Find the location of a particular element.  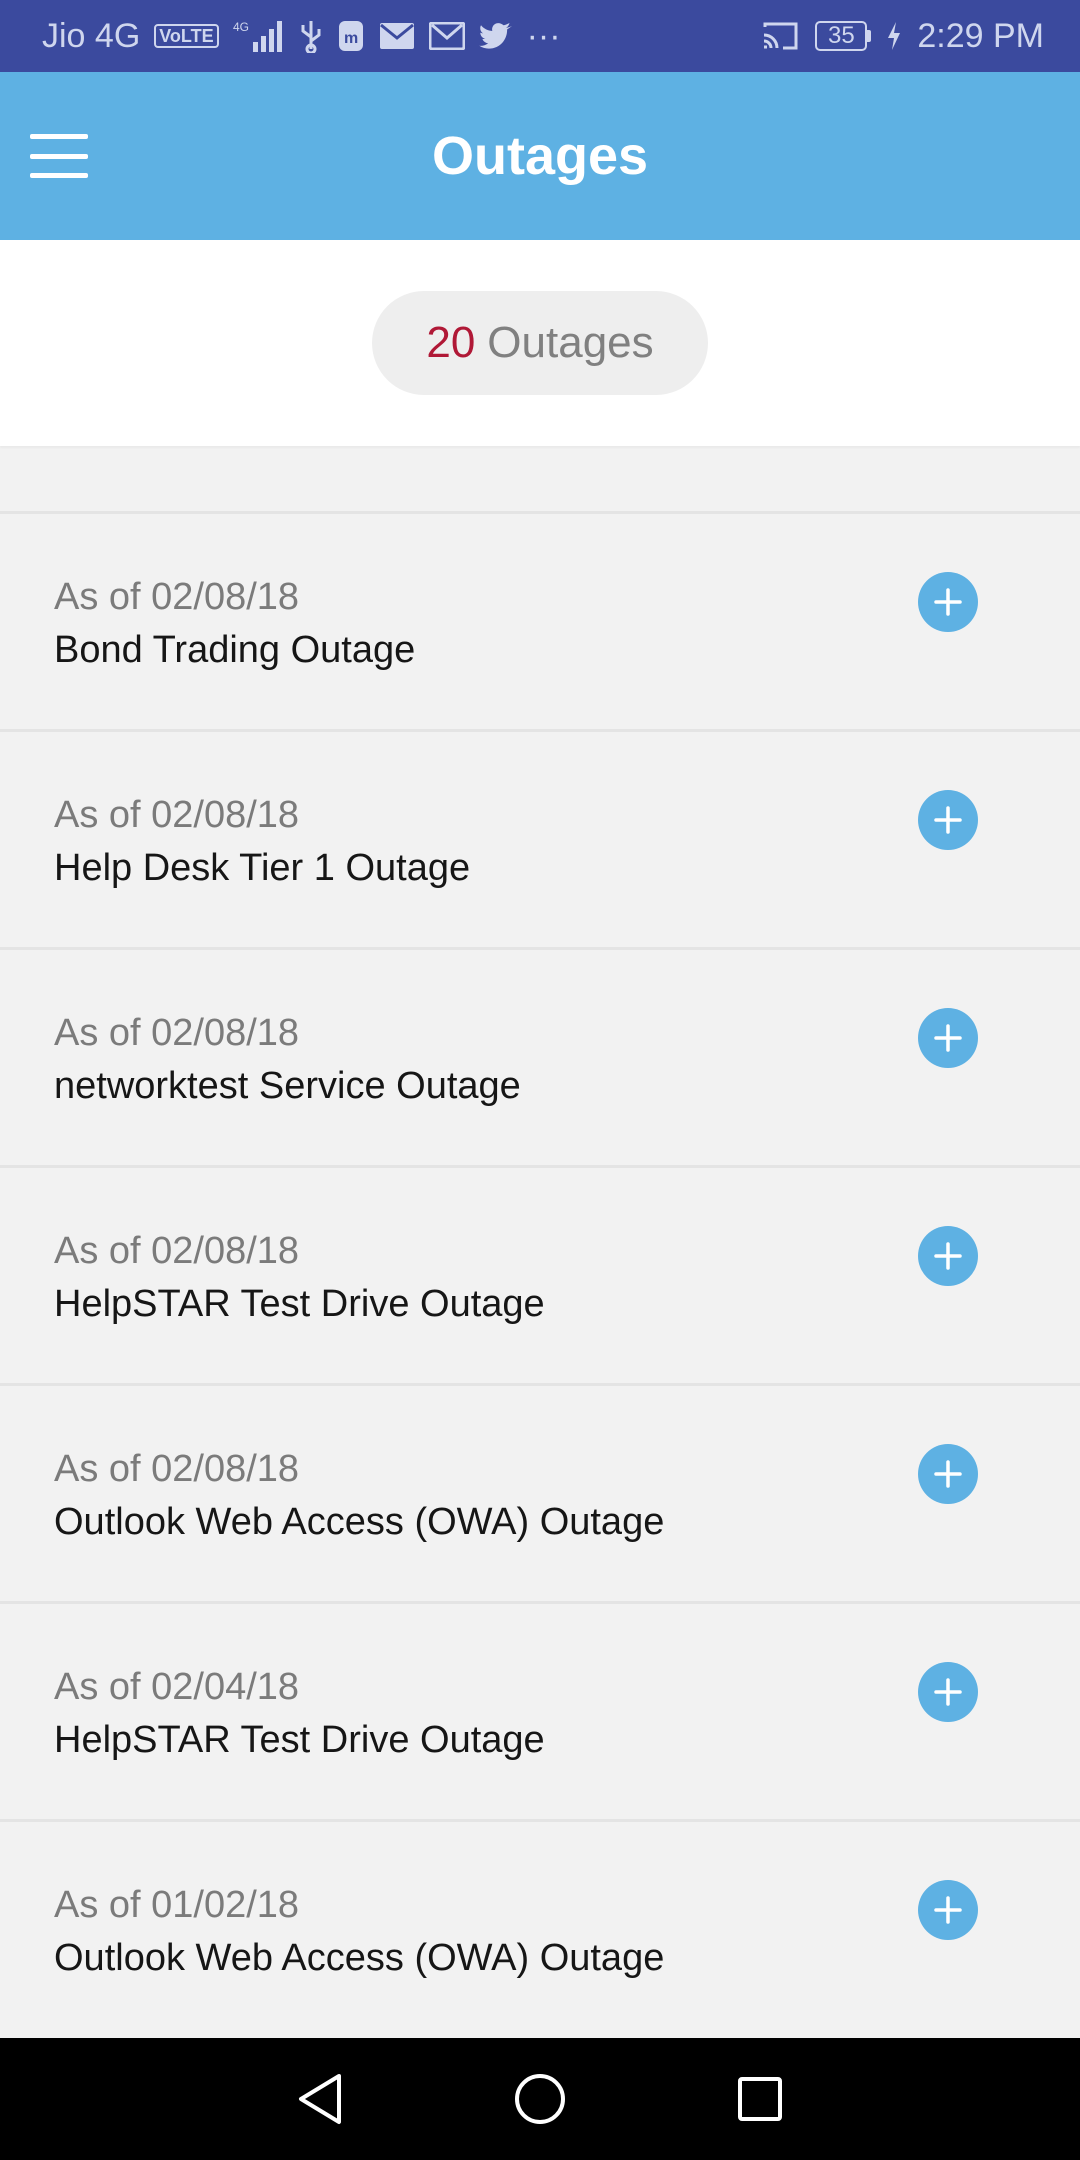

outage-title: Bond Trading Outage is located at coordinates (235, 650).